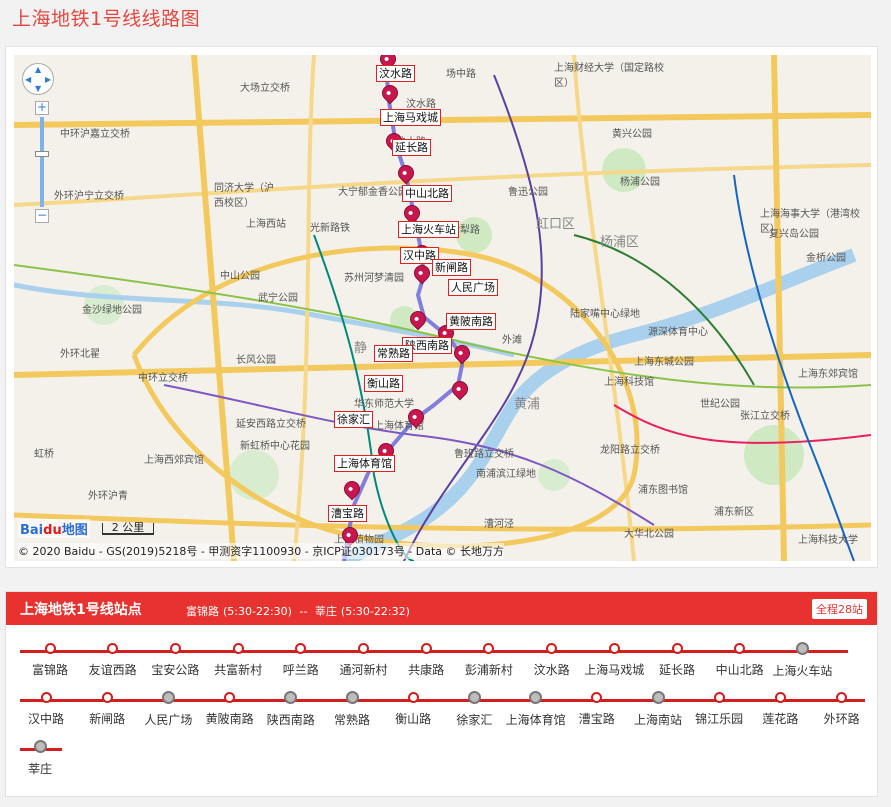 Image resolution: width=891 pixels, height=807 pixels. What do you see at coordinates (48, 80) in the screenshot?
I see `pan-right-icon: ▶` at bounding box center [48, 80].